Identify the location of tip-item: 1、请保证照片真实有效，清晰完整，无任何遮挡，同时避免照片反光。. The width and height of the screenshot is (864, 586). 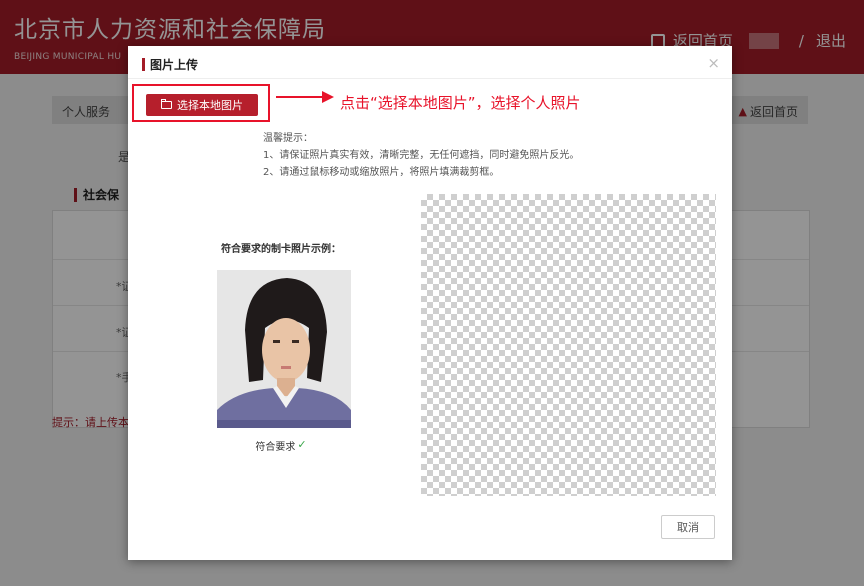
(421, 155).